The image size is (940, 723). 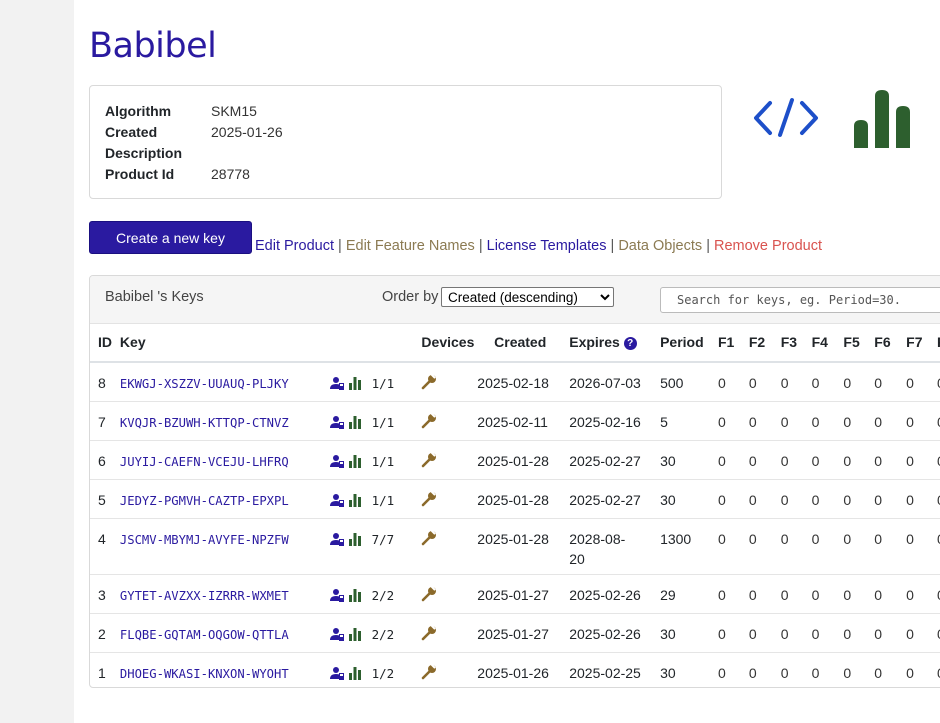 What do you see at coordinates (154, 297) in the screenshot?
I see `keys-panel-title: Babibel 's Keys` at bounding box center [154, 297].